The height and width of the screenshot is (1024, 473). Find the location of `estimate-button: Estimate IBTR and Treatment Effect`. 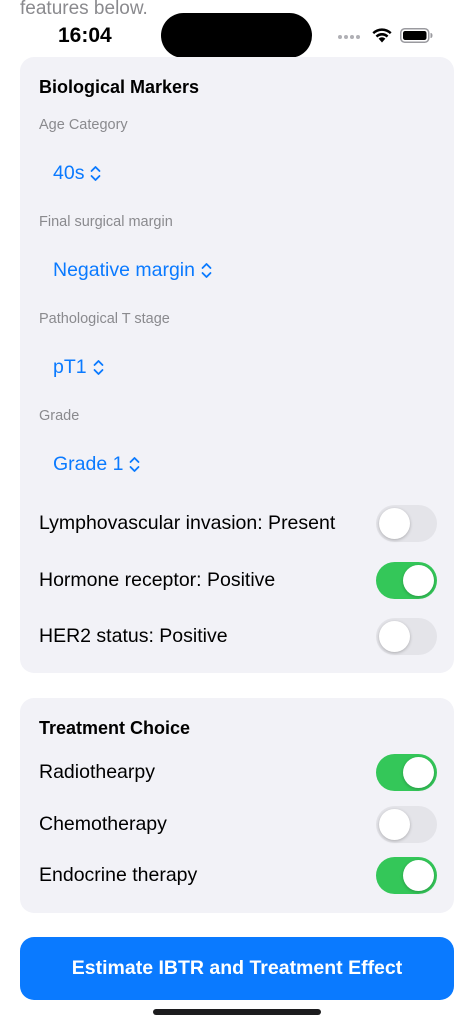

estimate-button: Estimate IBTR and Treatment Effect is located at coordinates (237, 968).